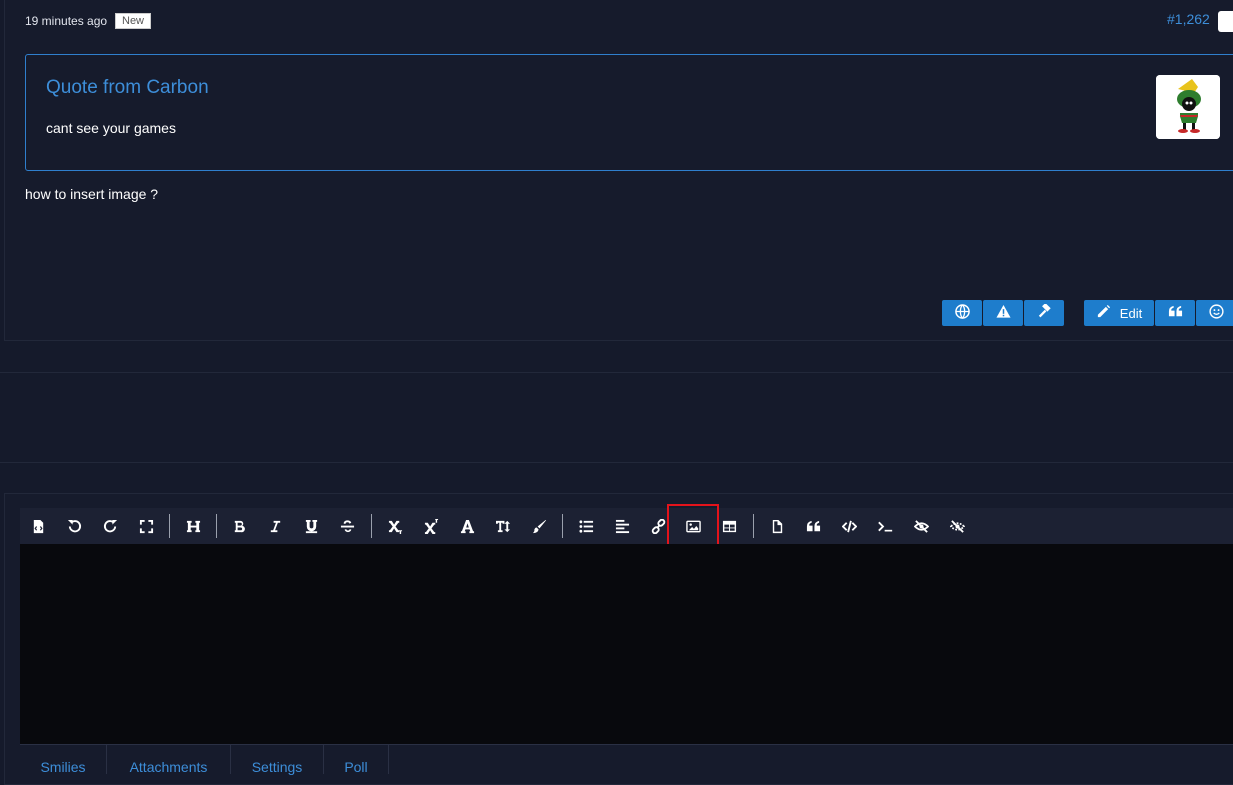 Image resolution: width=1233 pixels, height=785 pixels. What do you see at coordinates (66, 21) in the screenshot?
I see `post-timestamp: 19 minutes ago` at bounding box center [66, 21].